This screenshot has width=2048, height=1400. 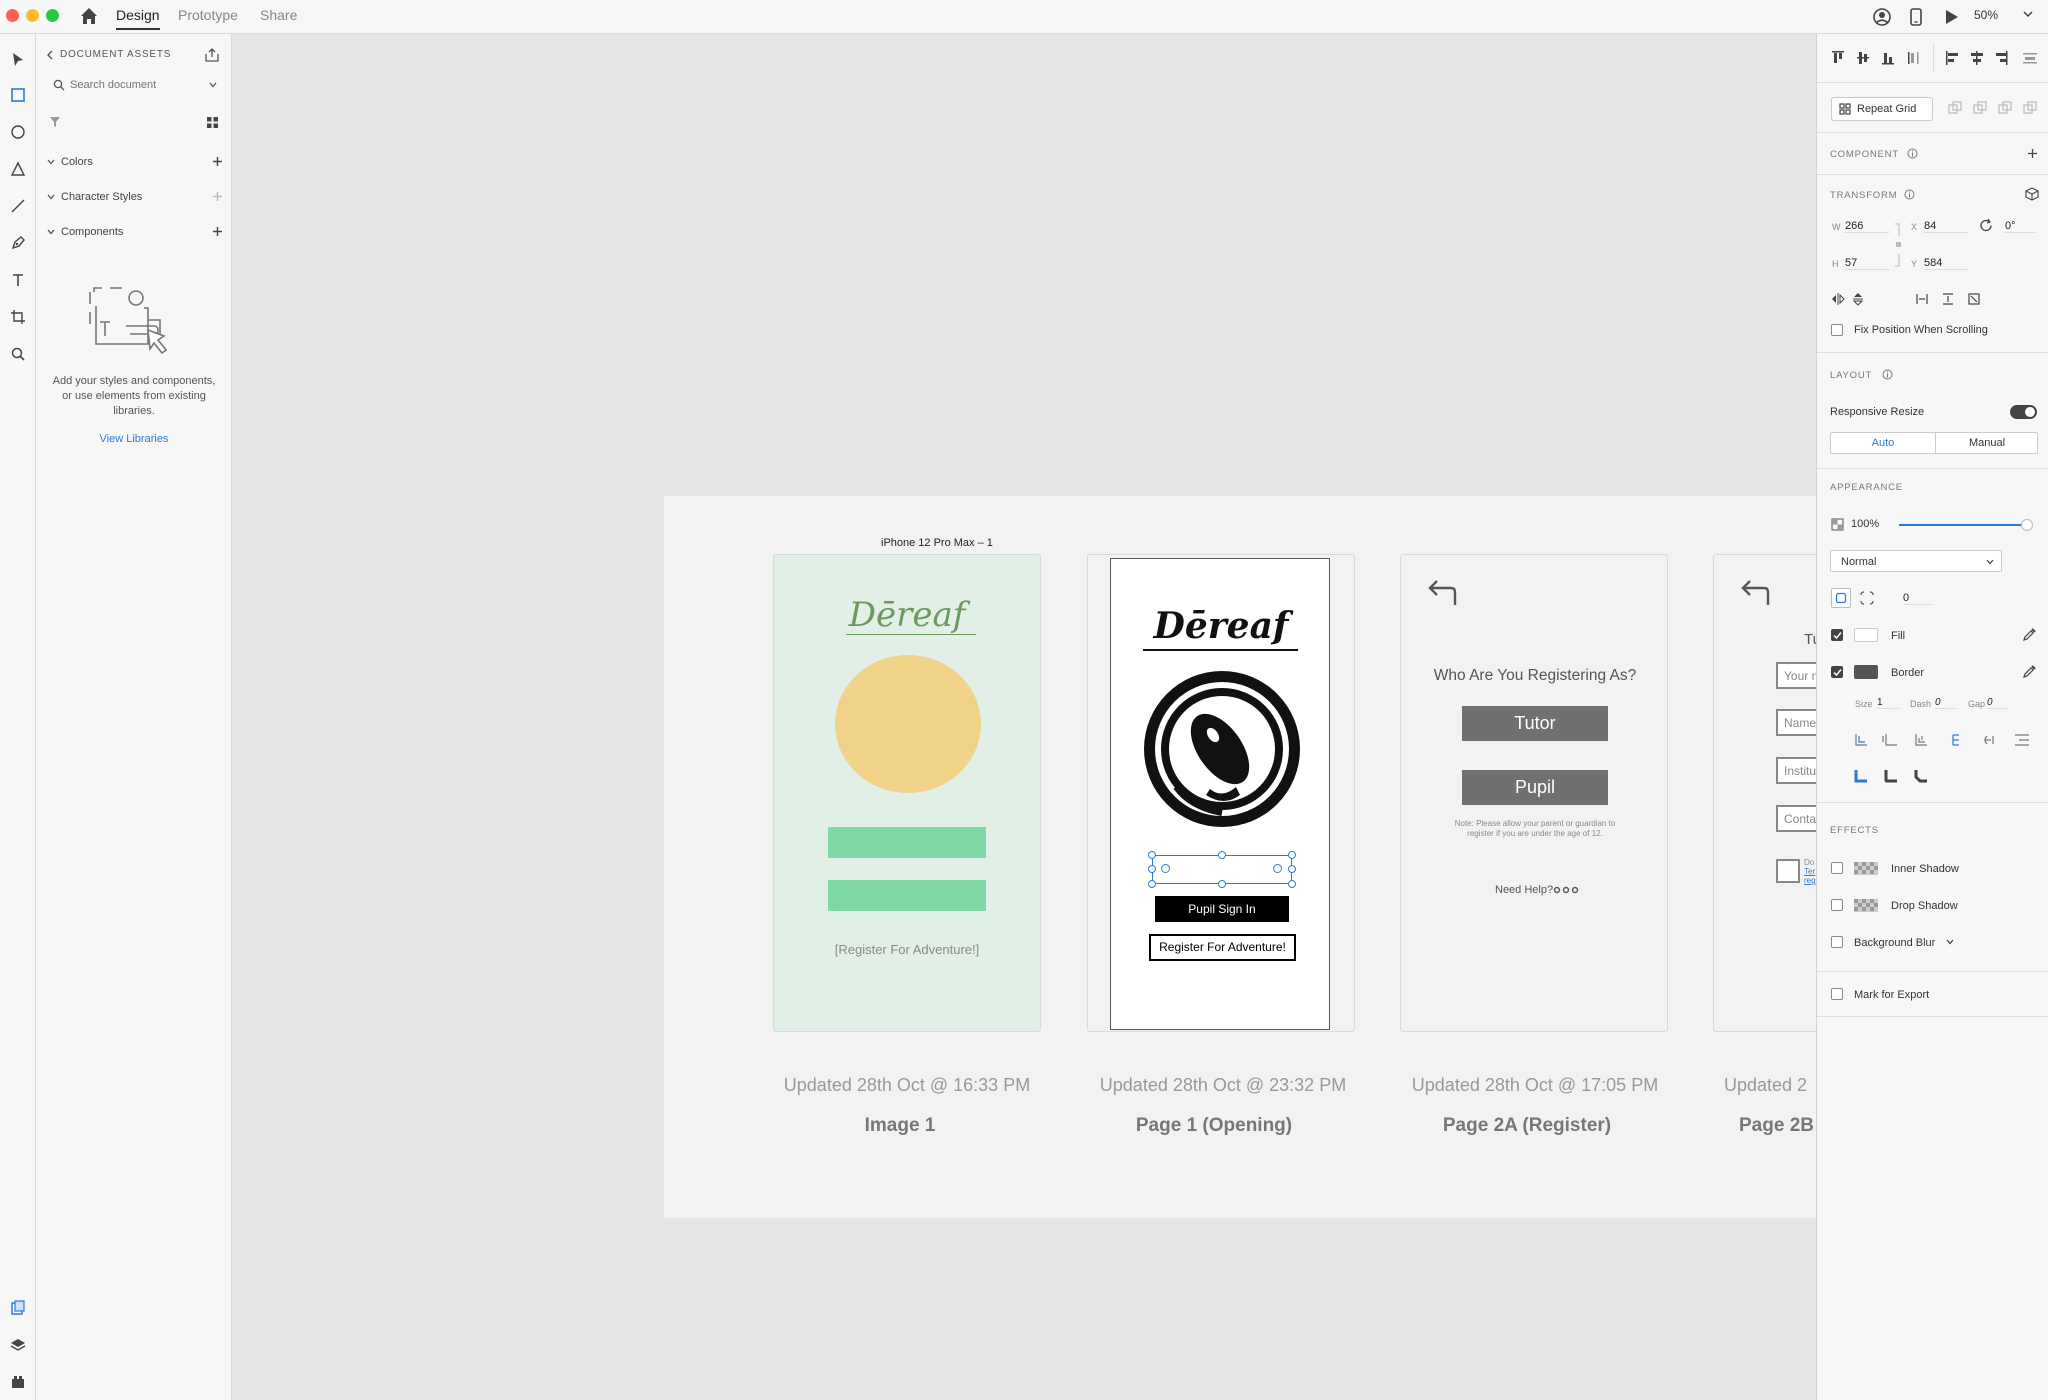 What do you see at coordinates (18, 95) in the screenshot?
I see `rectangle-tool-icon` at bounding box center [18, 95].